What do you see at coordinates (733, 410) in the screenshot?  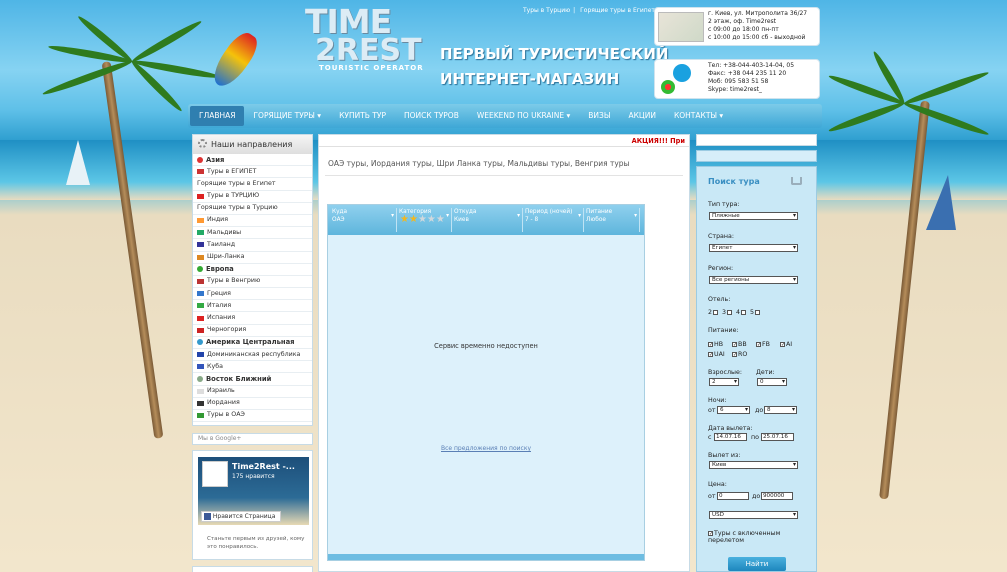 I see `nights-from-select: 6` at bounding box center [733, 410].